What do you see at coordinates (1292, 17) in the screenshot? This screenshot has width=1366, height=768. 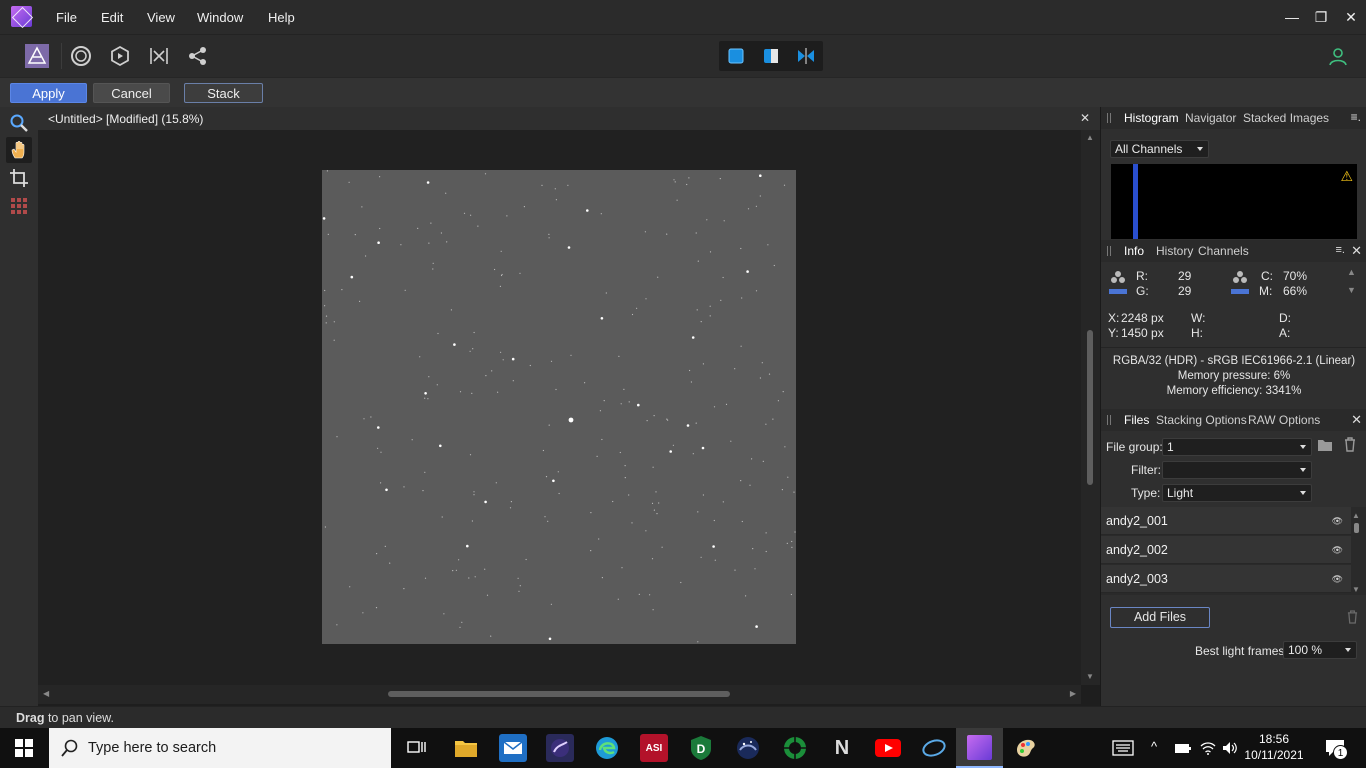 I see `minimize-button: —` at bounding box center [1292, 17].